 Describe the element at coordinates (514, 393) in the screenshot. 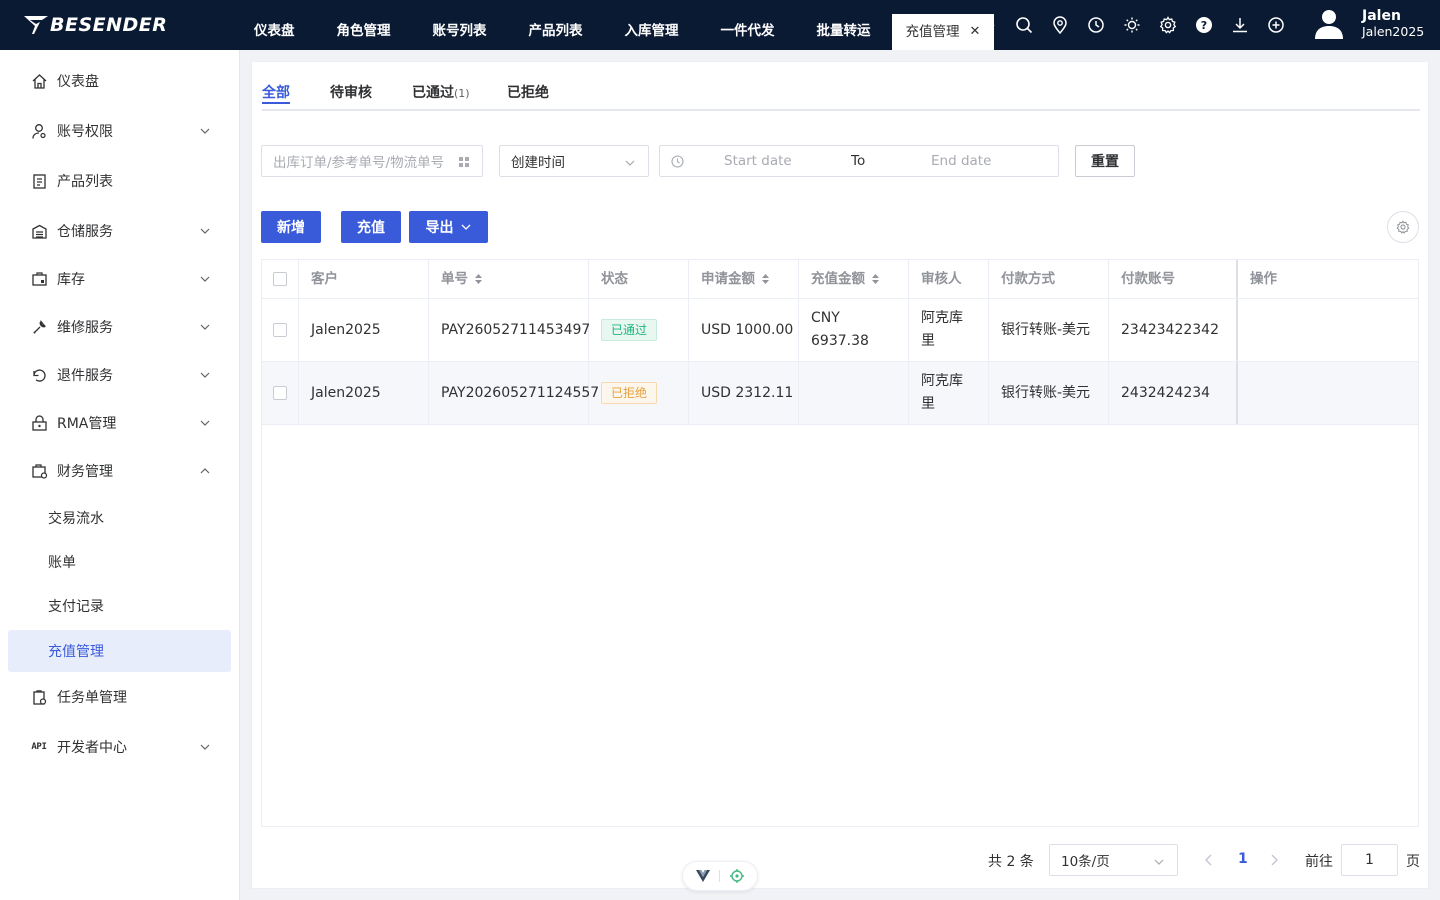

I see `cell-order-no: PAY202605271124557` at that location.